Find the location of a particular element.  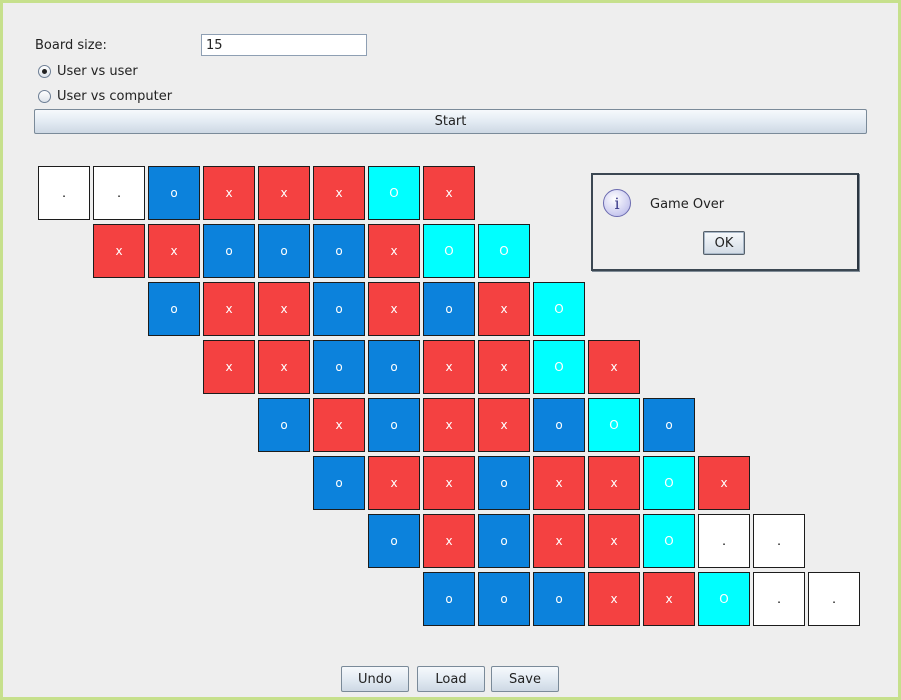

game-over-dialog: i Game Over OK is located at coordinates (725, 222).